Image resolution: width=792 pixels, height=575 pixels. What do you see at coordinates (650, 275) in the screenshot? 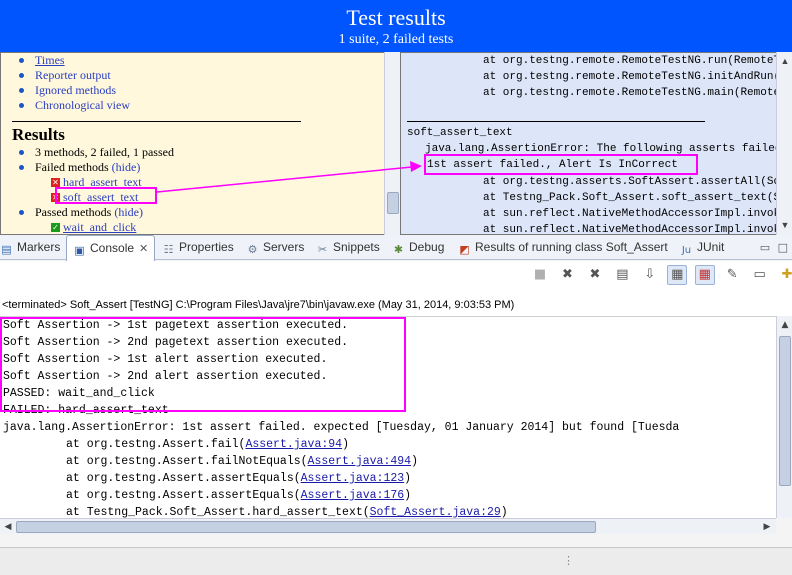
I see `scroll-lock-icon: ⇩` at bounding box center [650, 275].